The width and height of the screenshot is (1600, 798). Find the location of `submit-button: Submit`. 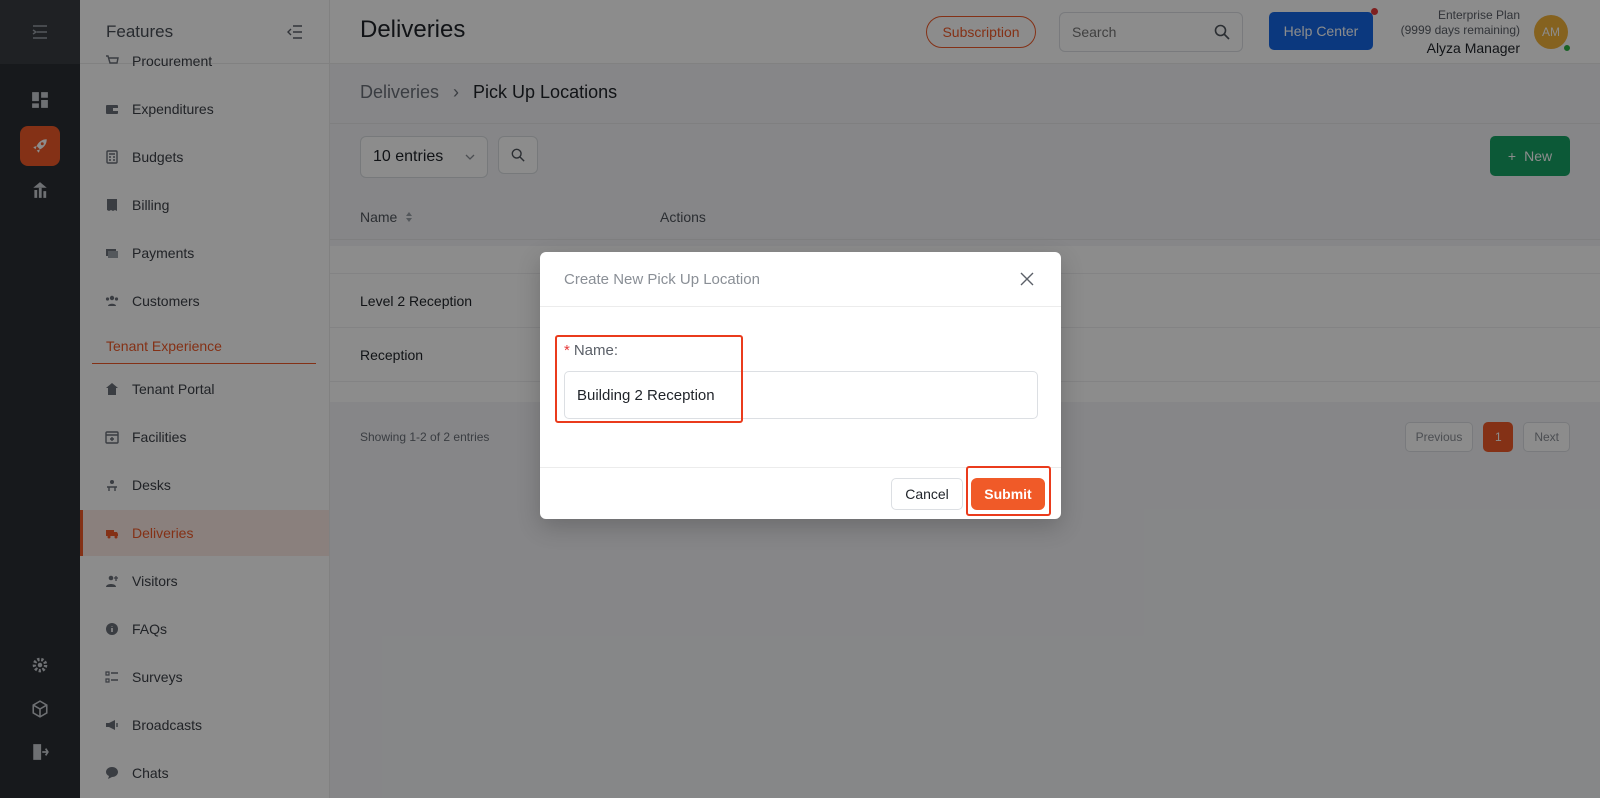

submit-button: Submit is located at coordinates (1008, 494).